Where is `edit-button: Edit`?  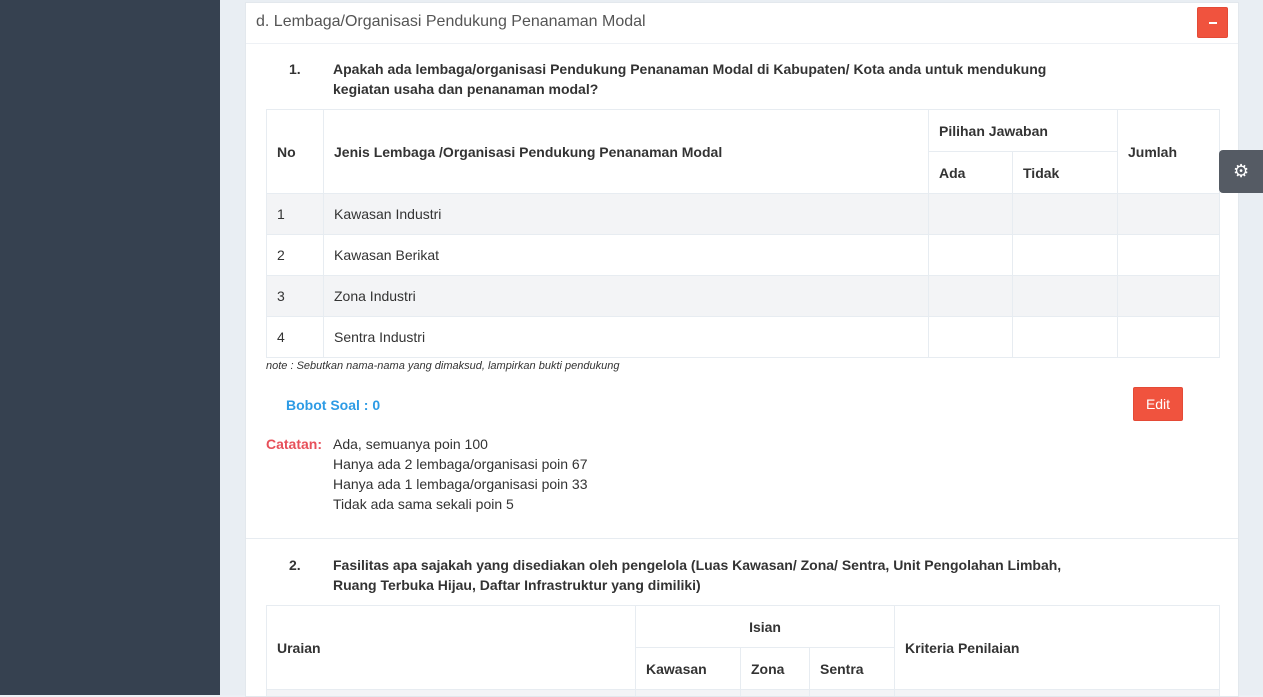 edit-button: Edit is located at coordinates (1158, 404).